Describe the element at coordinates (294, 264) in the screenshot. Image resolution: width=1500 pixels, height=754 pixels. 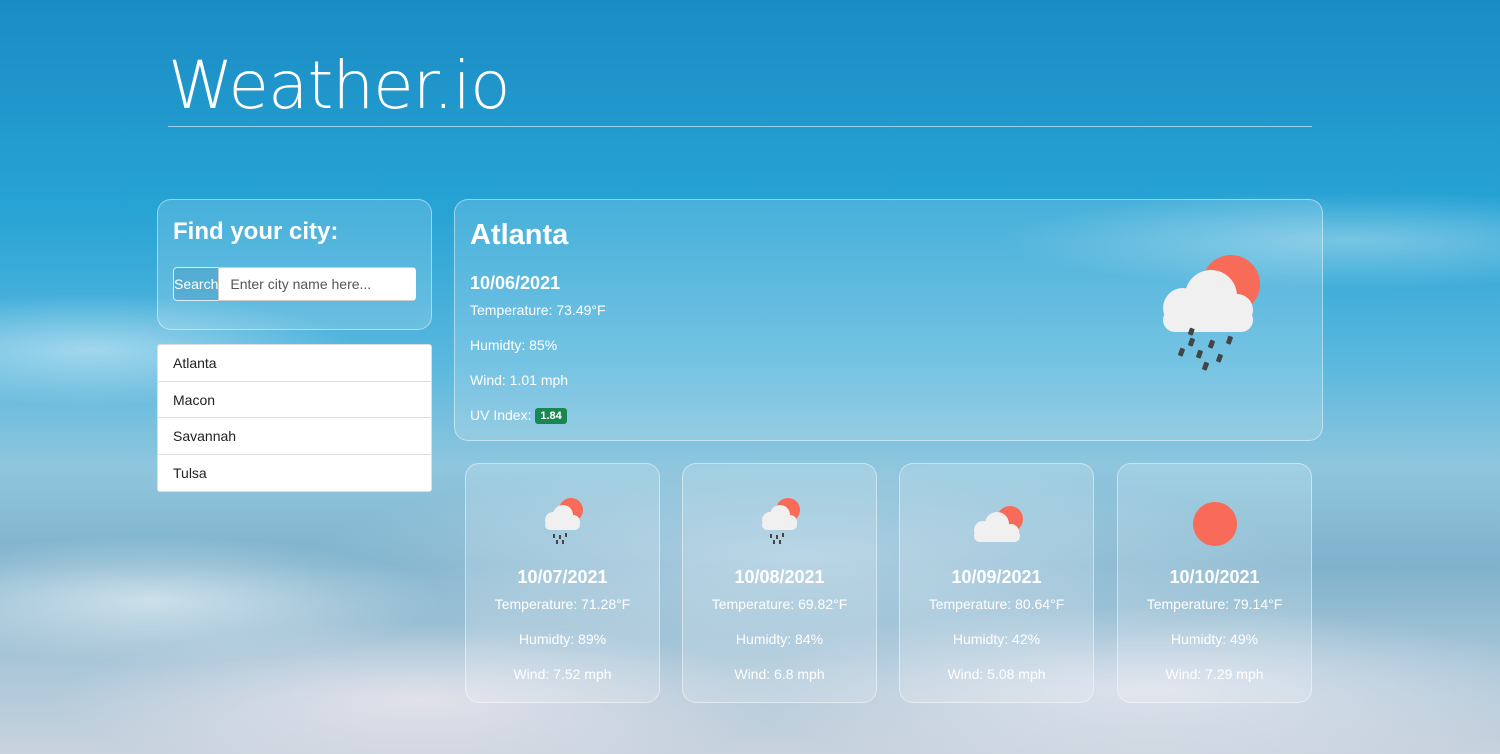
I see `search-panel: Find your city: Search` at that location.